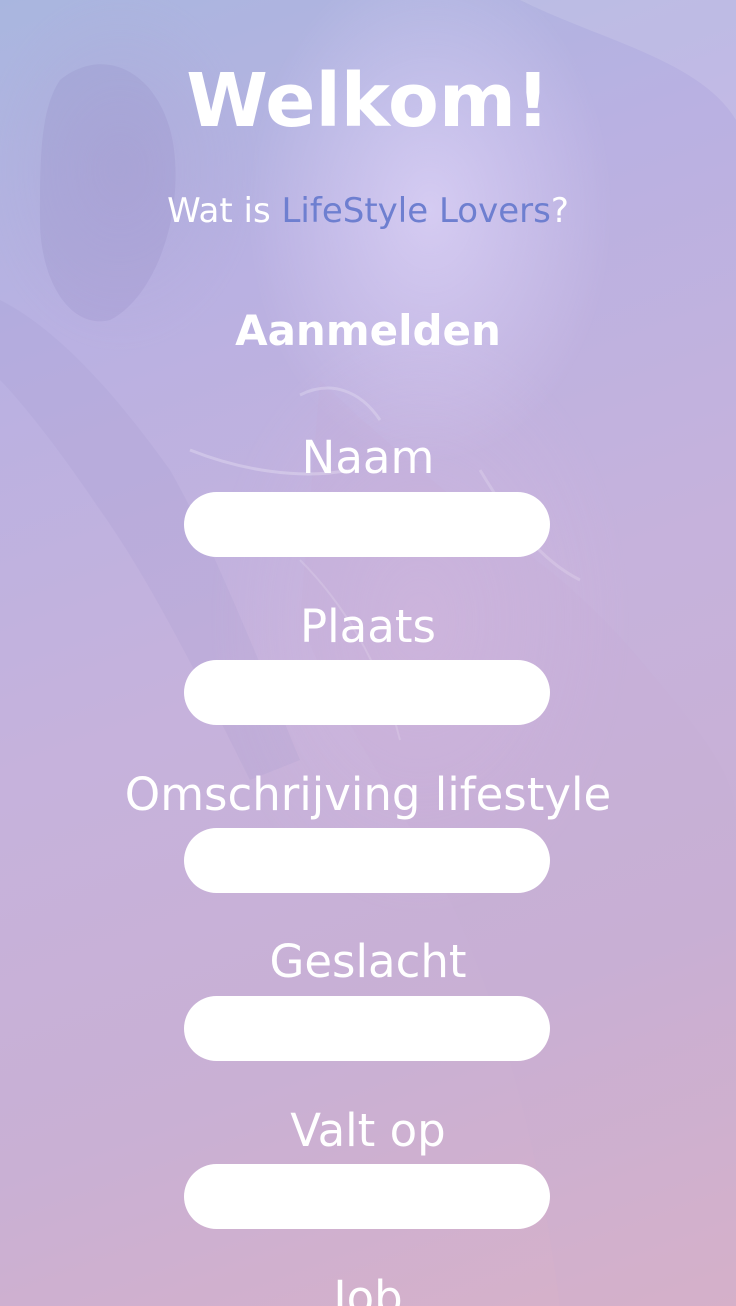 This screenshot has height=1306, width=736. I want to click on name-label: Naam, so click(368, 457).